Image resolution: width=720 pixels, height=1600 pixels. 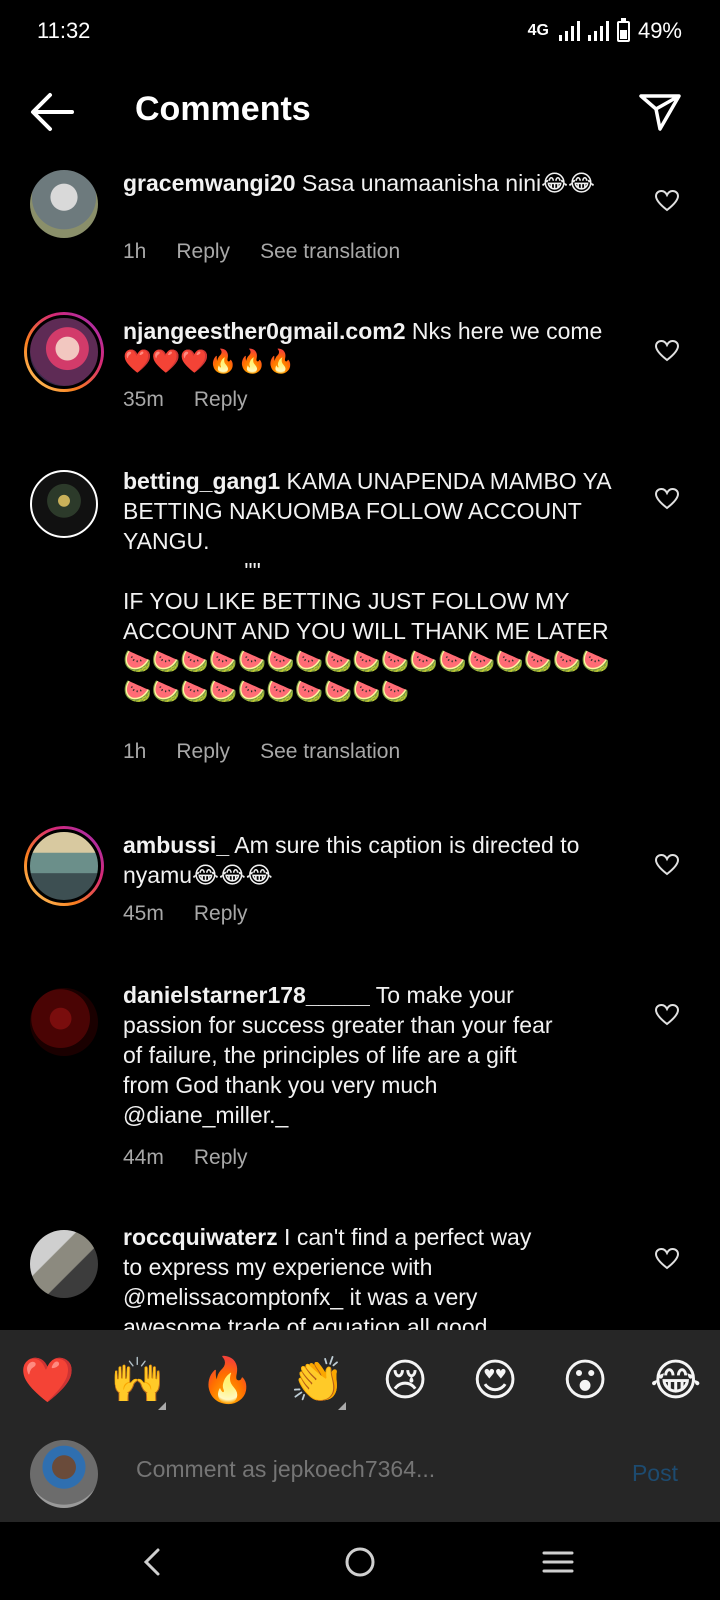 I want to click on comment-username: njangeesther0gmail.com2, so click(x=264, y=331).